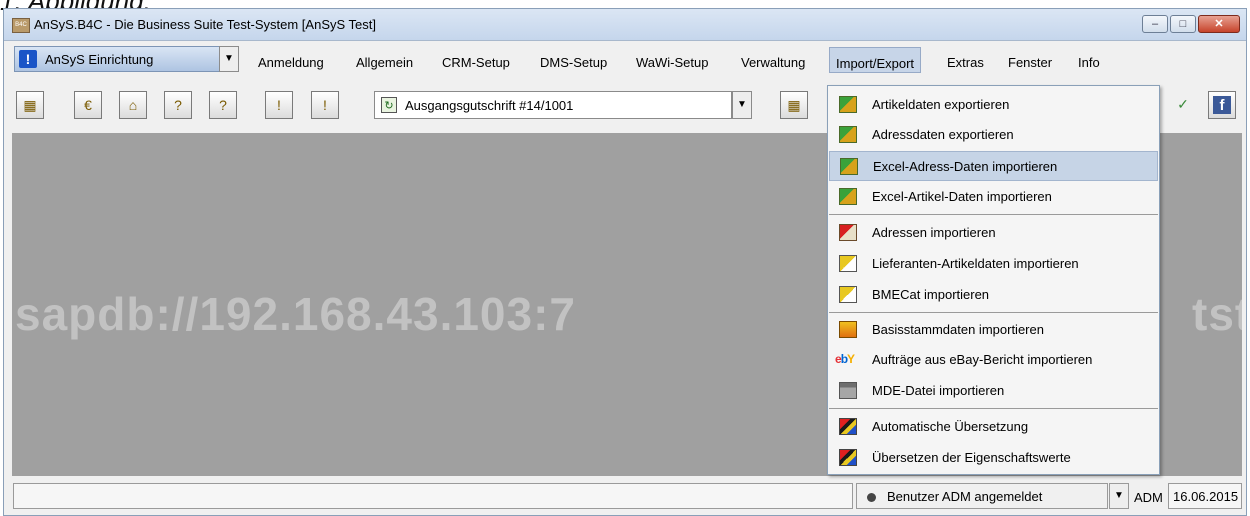 The height and width of the screenshot is (516, 1250). Describe the element at coordinates (875, 60) in the screenshot. I see `menu-import-export: Import/Export` at that location.